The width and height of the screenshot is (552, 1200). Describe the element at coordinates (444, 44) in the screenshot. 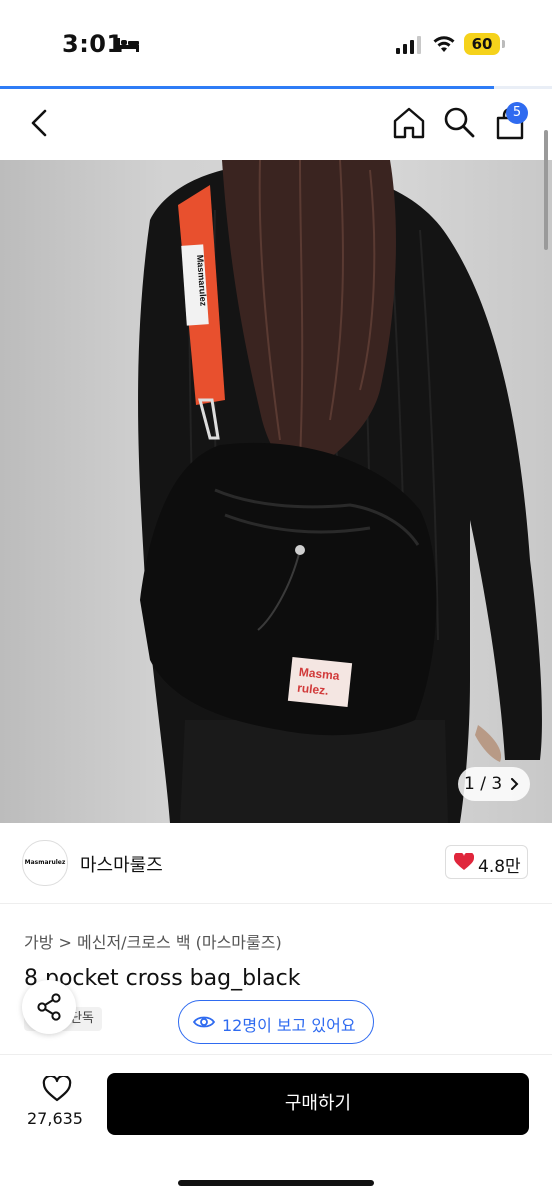

I see `wifi-icon` at that location.